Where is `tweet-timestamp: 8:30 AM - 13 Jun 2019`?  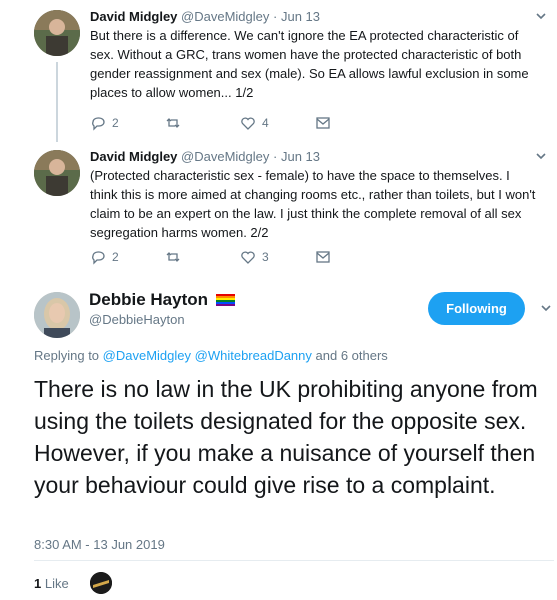
tweet-timestamp: 8:30 AM - 13 Jun 2019 is located at coordinates (99, 544).